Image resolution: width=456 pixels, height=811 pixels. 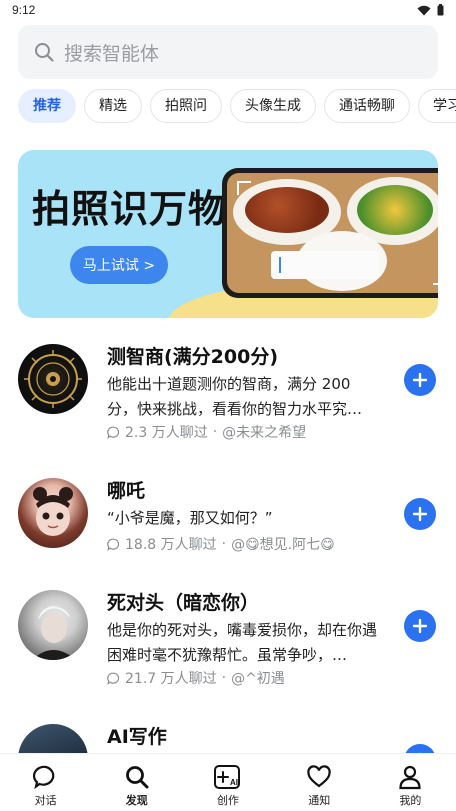 I want to click on nav-label: 对话, so click(x=45, y=800).